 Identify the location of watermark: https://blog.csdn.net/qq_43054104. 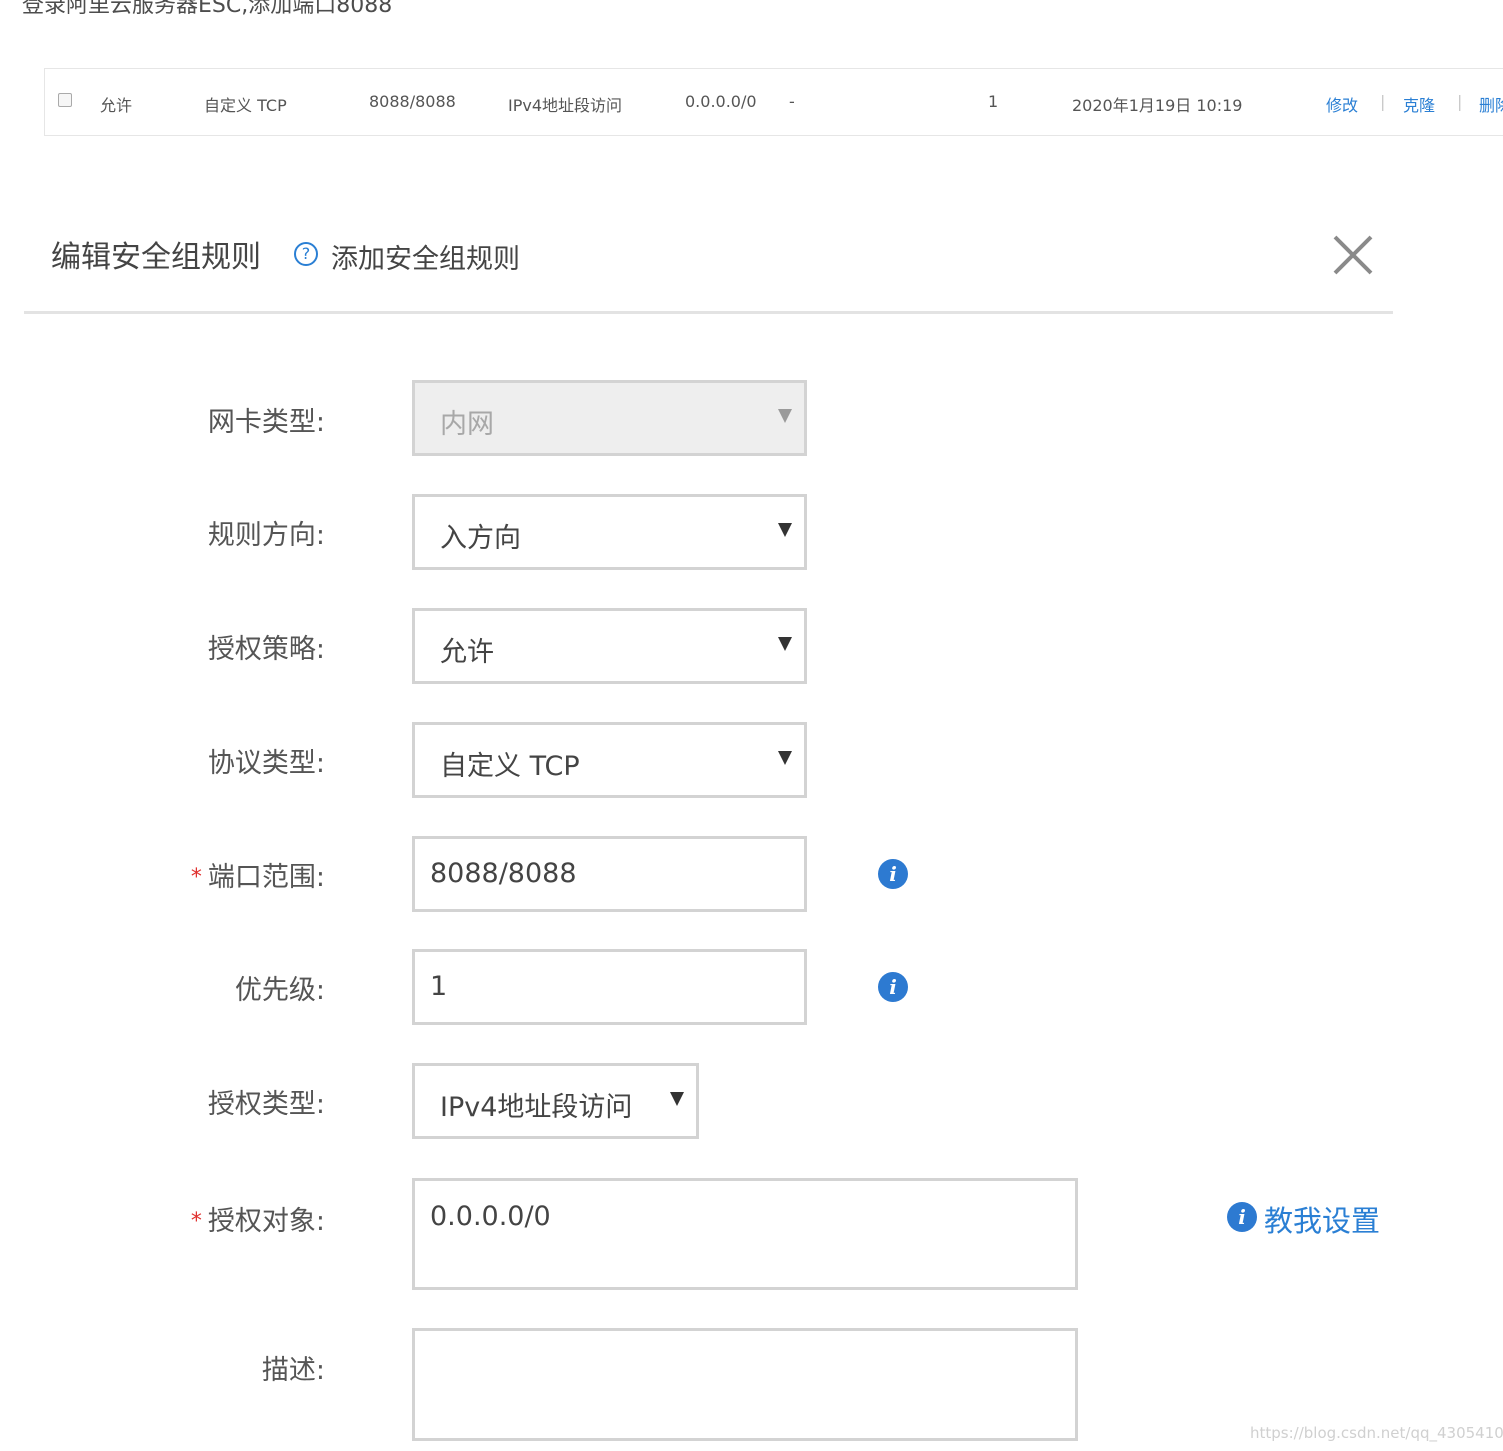
(1376, 1433).